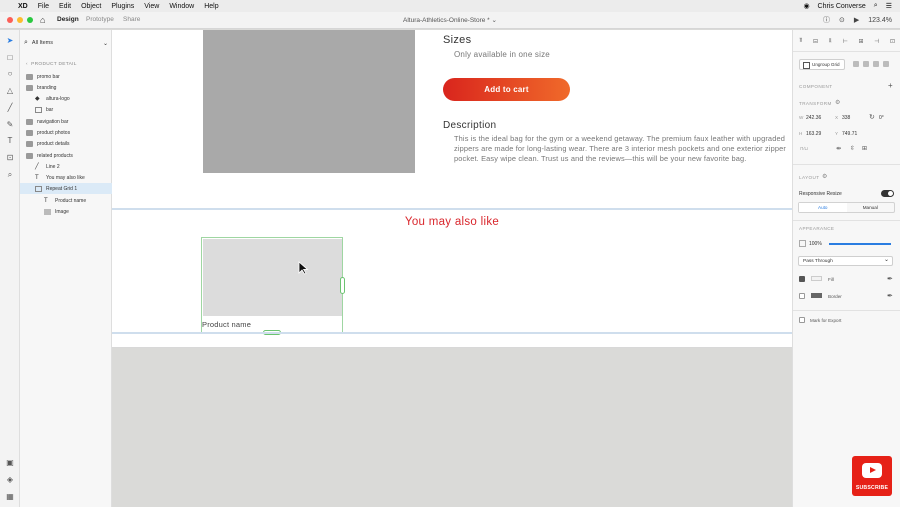 This screenshot has height=507, width=900. Describe the element at coordinates (813, 118) in the screenshot. I see `width-input: 242.36` at that location.